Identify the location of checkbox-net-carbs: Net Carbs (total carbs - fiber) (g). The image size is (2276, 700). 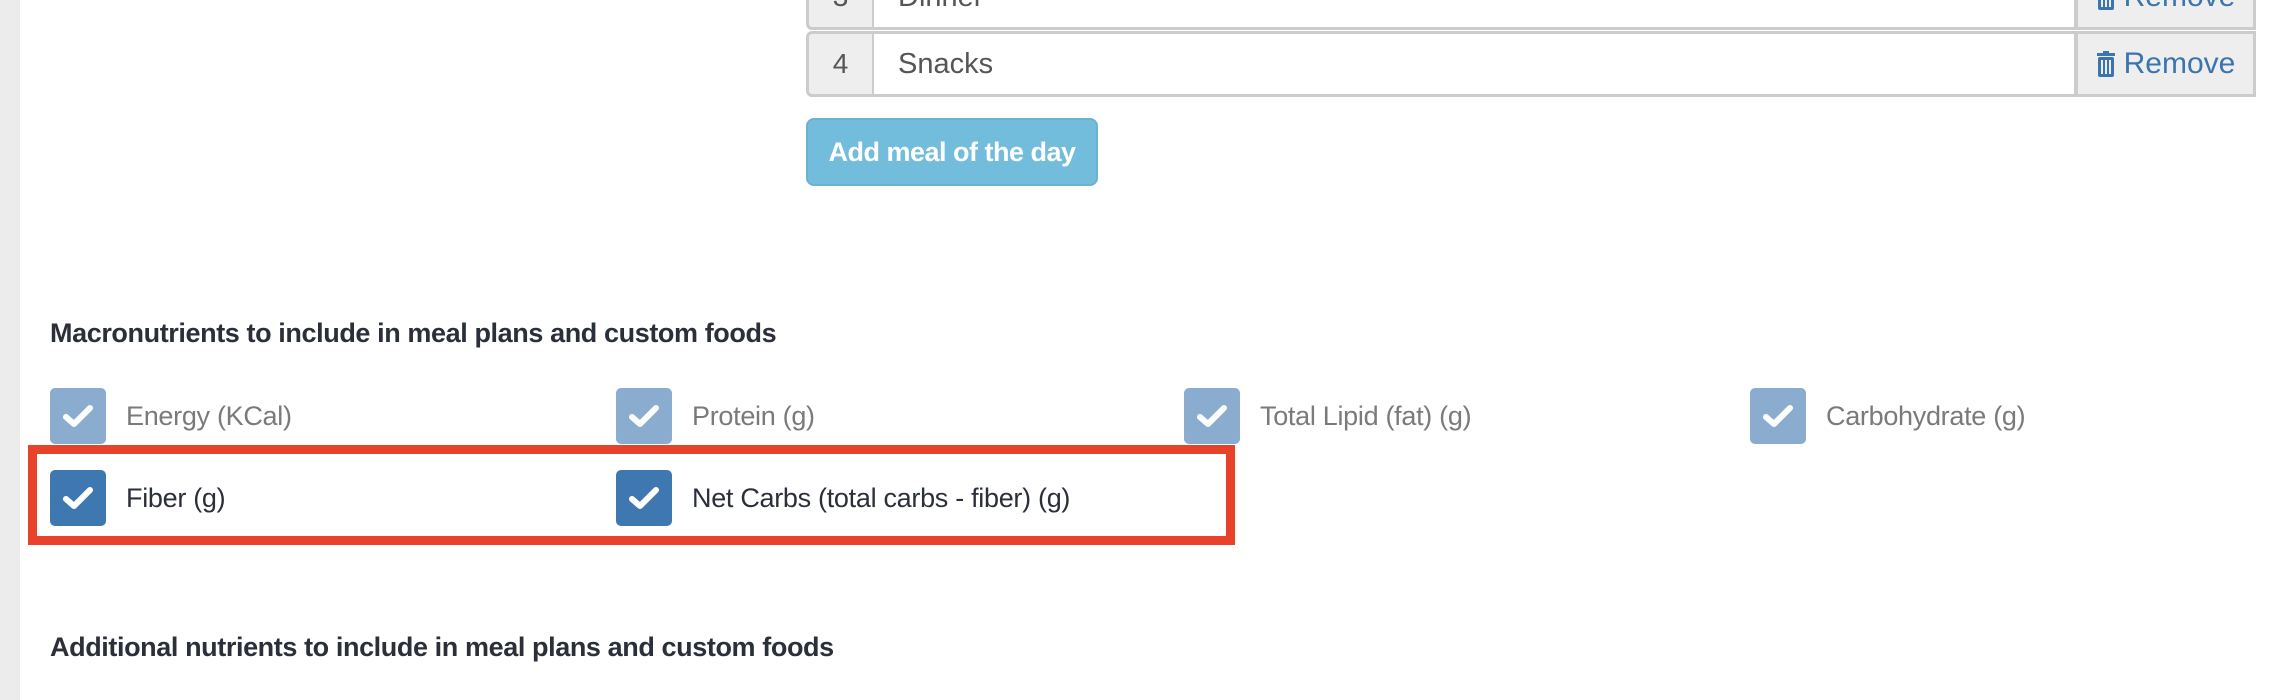
(843, 498).